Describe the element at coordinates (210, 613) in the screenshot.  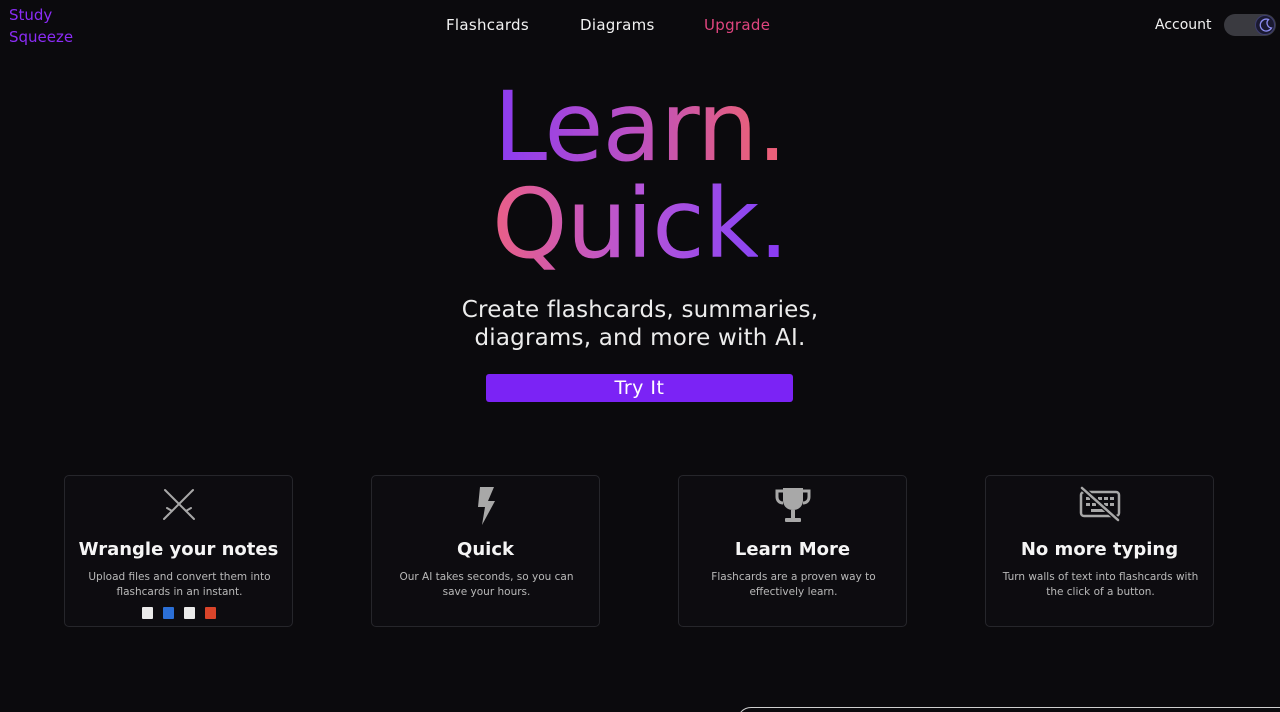
I see `powerpoint-file-icon` at that location.